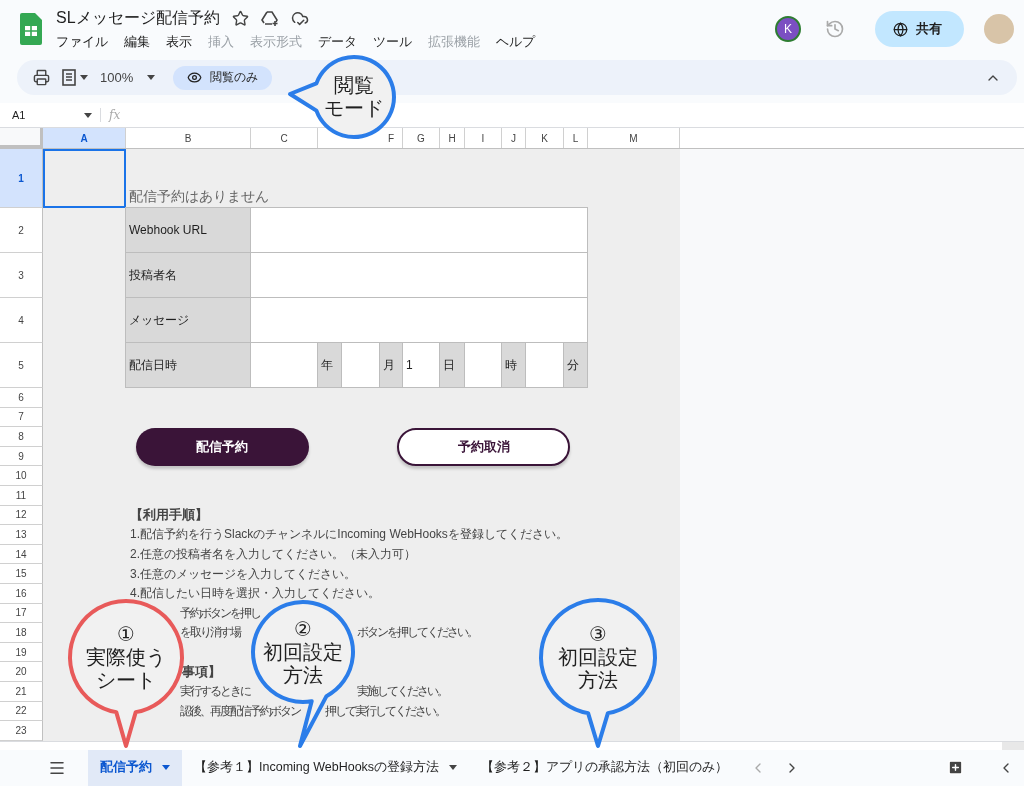  What do you see at coordinates (519, 41) in the screenshot?
I see `menu-item: ヘルプ` at bounding box center [519, 41].